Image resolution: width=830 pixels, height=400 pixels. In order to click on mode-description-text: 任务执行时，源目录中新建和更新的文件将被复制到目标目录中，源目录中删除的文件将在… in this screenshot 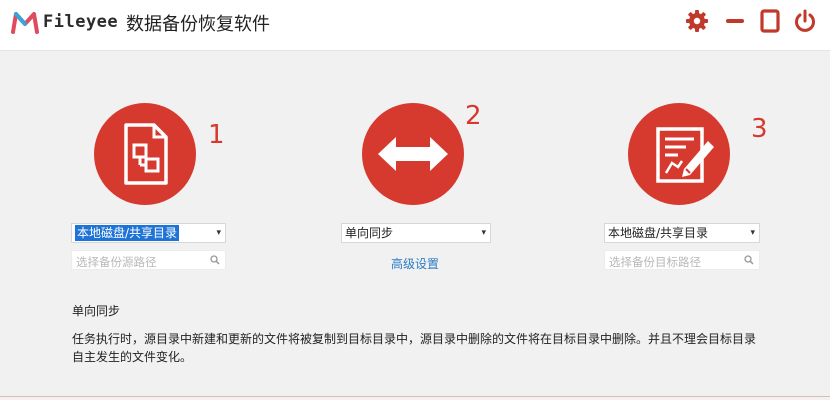, I will do `click(414, 348)`.